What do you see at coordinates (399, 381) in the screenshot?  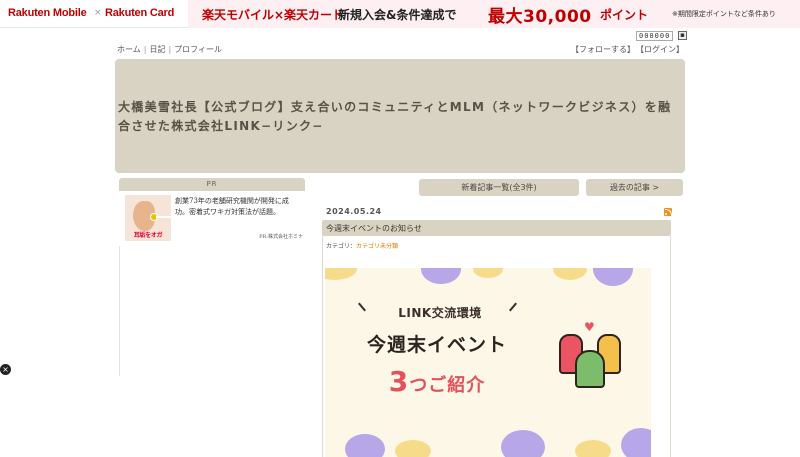 I see `eyecatch-number: 3` at bounding box center [399, 381].